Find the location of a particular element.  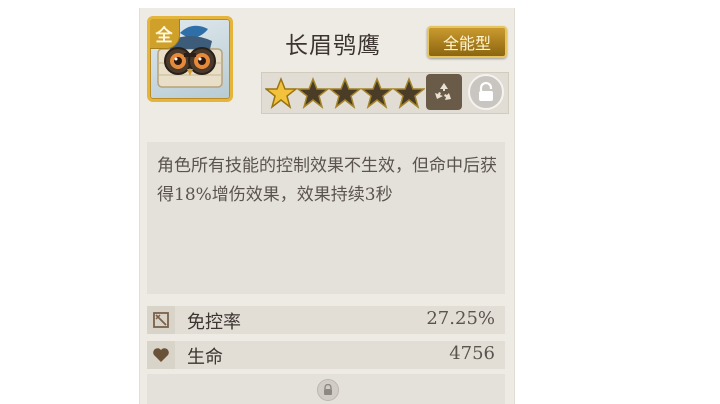

lock-icon is located at coordinates (486, 91).